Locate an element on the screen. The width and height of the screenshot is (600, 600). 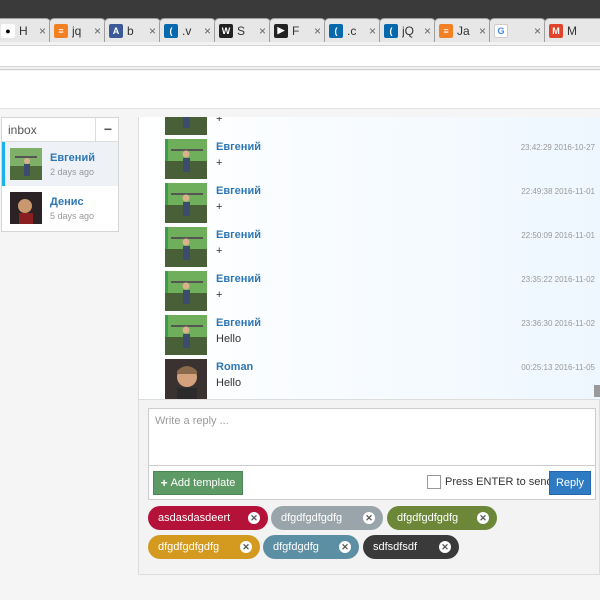
message-time: 23:42:29 2016-10-27 is located at coordinates (557, 147).